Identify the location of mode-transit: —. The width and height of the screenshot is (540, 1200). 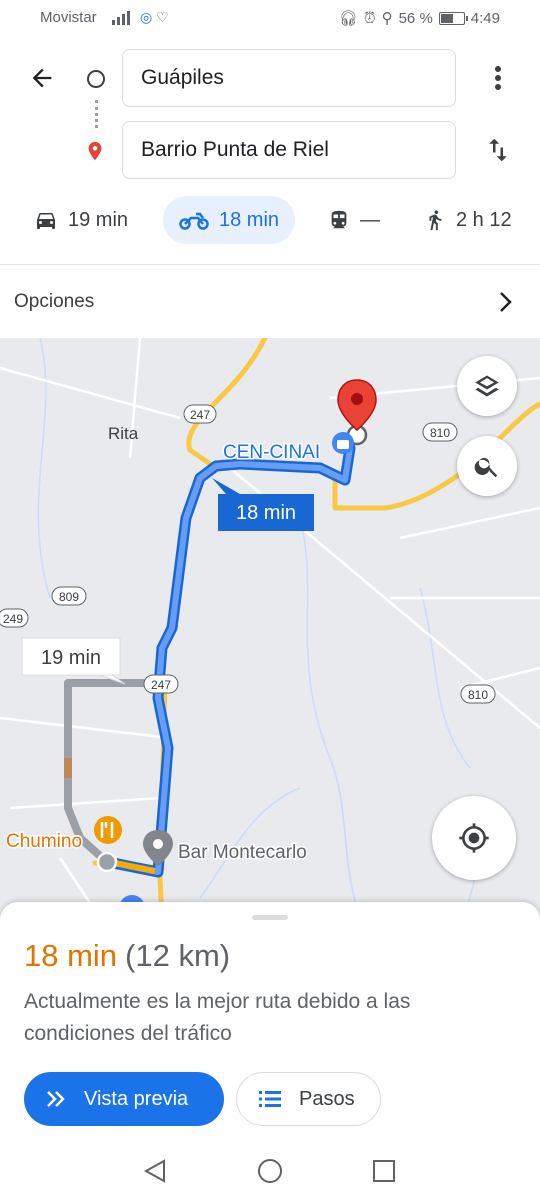
(354, 220).